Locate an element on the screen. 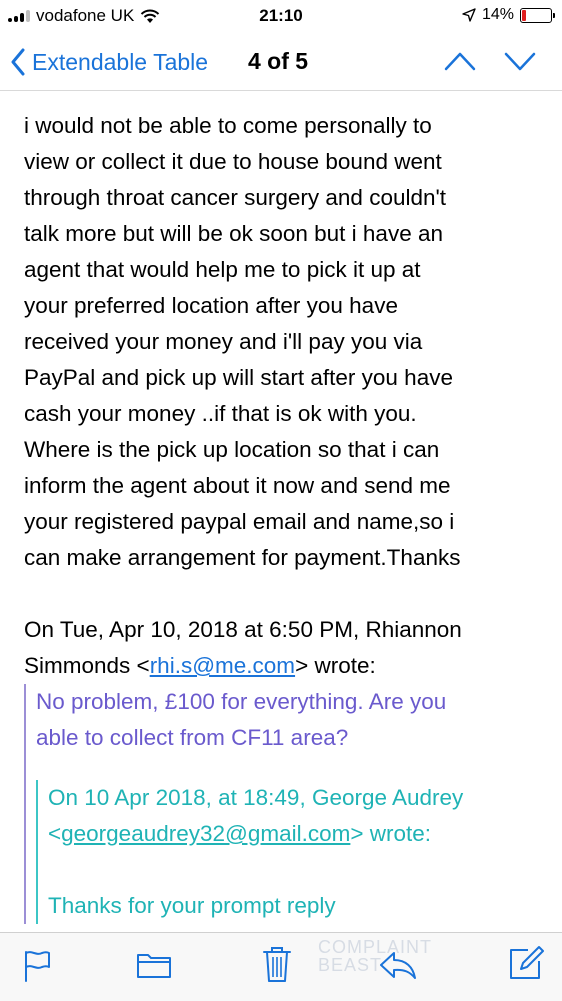 The width and height of the screenshot is (562, 1001). back-button: Extendable Table is located at coordinates (109, 62).